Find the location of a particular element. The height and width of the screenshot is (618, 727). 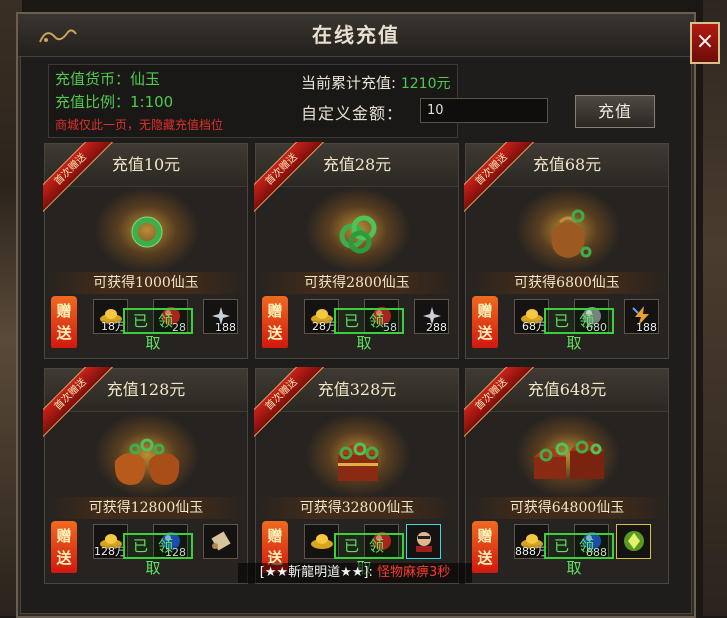

total-recharge-value: 1210元 is located at coordinates (425, 84).